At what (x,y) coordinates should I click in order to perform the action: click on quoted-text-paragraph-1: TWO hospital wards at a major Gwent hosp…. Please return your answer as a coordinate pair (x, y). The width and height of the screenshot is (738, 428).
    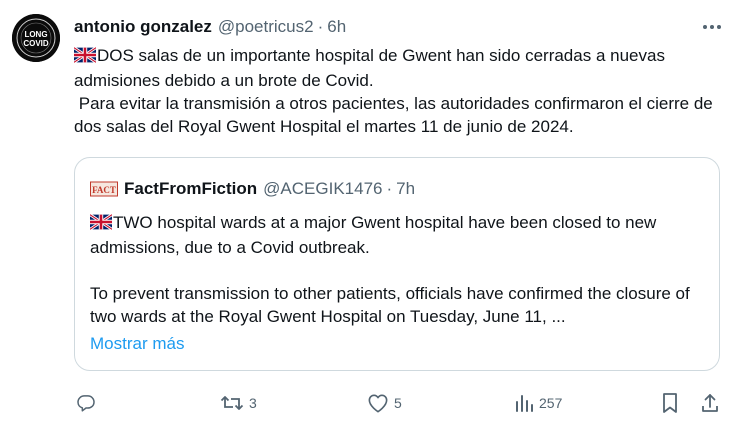
    Looking at the image, I should click on (376, 235).